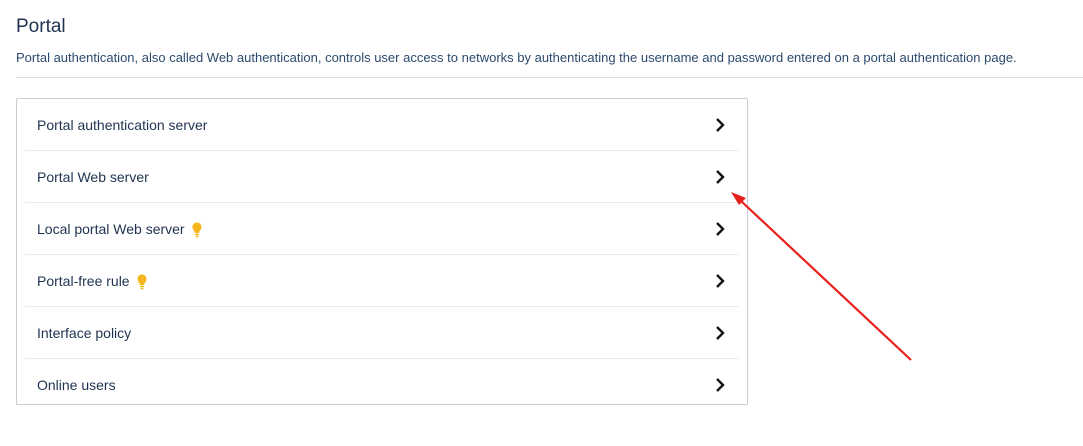 This screenshot has width=1083, height=446. What do you see at coordinates (382, 333) in the screenshot?
I see `menu-item-interface-policy: Interface policy` at bounding box center [382, 333].